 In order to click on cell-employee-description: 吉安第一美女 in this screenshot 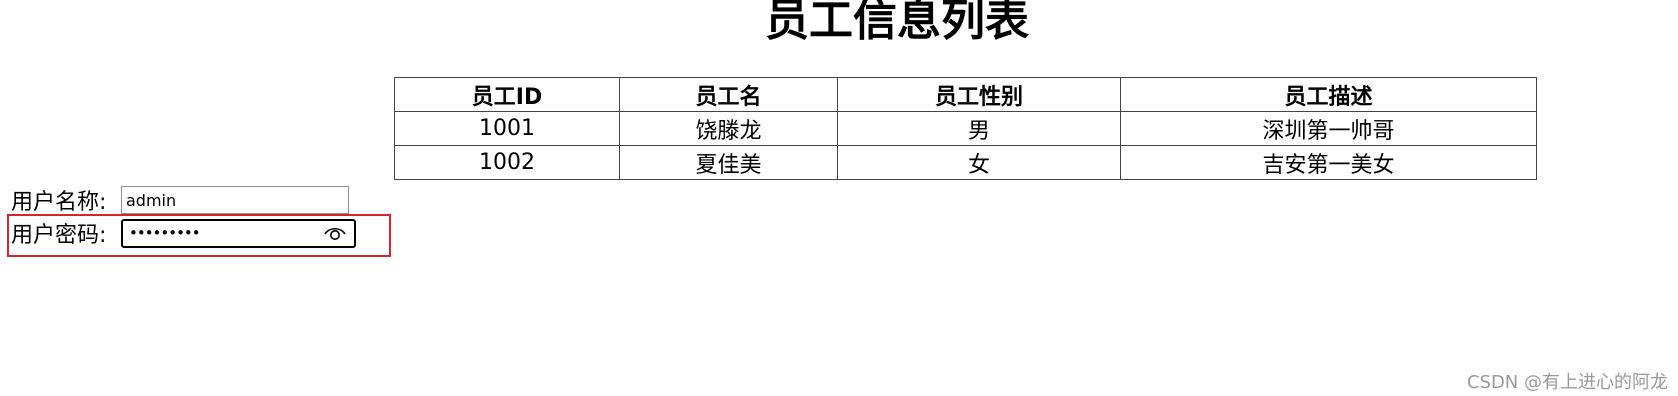, I will do `click(1328, 162)`.